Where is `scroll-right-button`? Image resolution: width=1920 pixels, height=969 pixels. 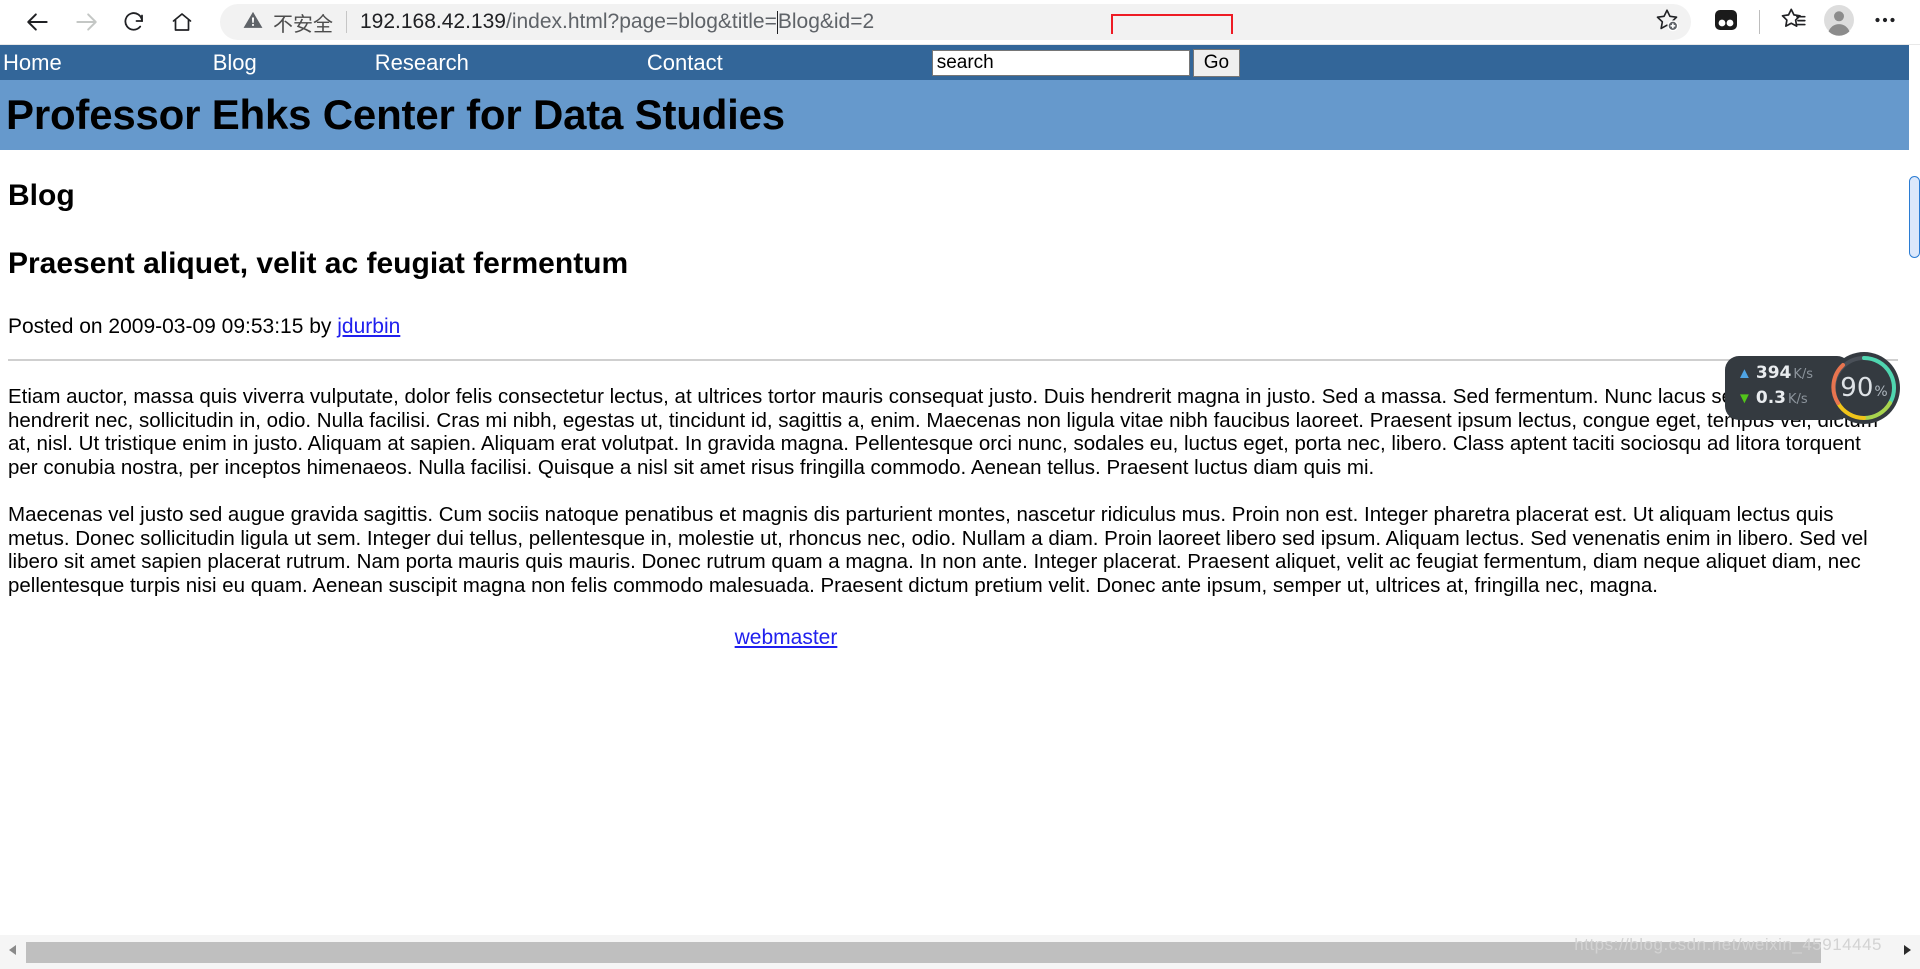
scroll-right-button is located at coordinates (1907, 952).